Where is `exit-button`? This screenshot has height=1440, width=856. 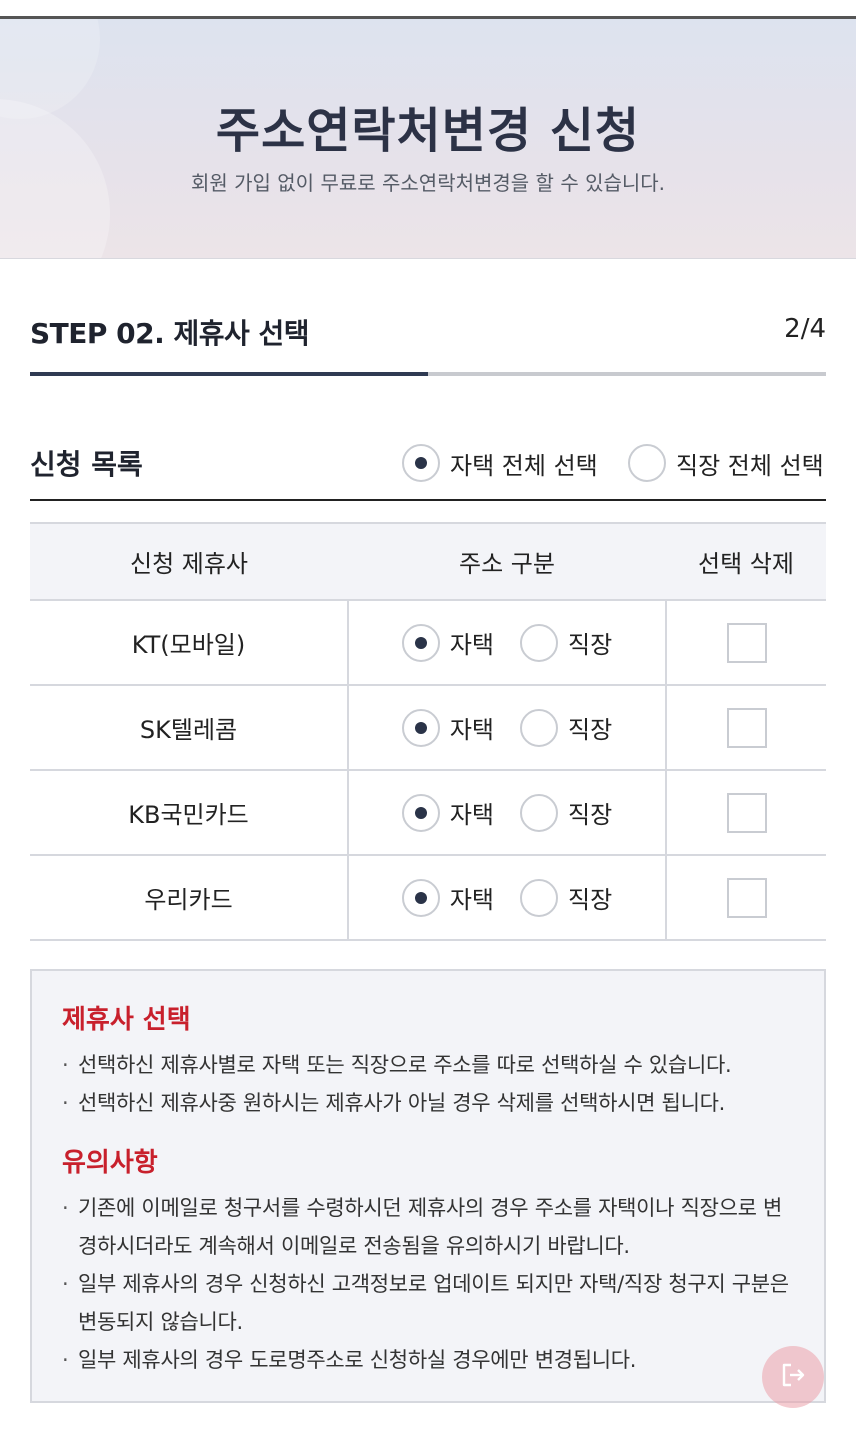 exit-button is located at coordinates (793, 1377).